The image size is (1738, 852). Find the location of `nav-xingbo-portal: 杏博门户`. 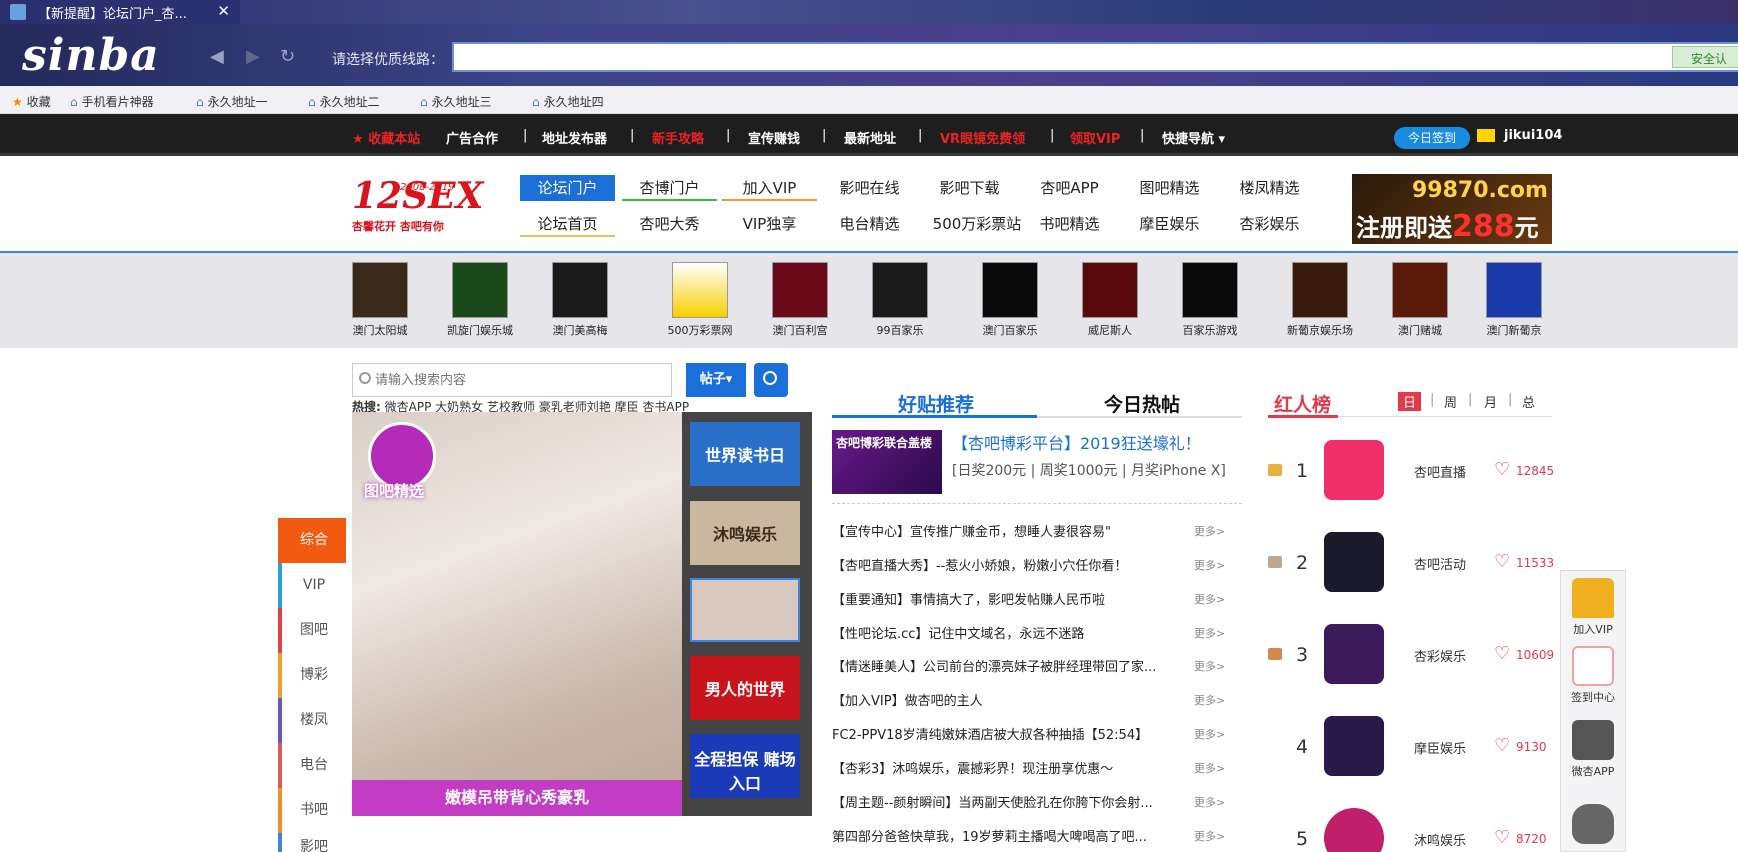

nav-xingbo-portal: 杏博门户 is located at coordinates (669, 188).